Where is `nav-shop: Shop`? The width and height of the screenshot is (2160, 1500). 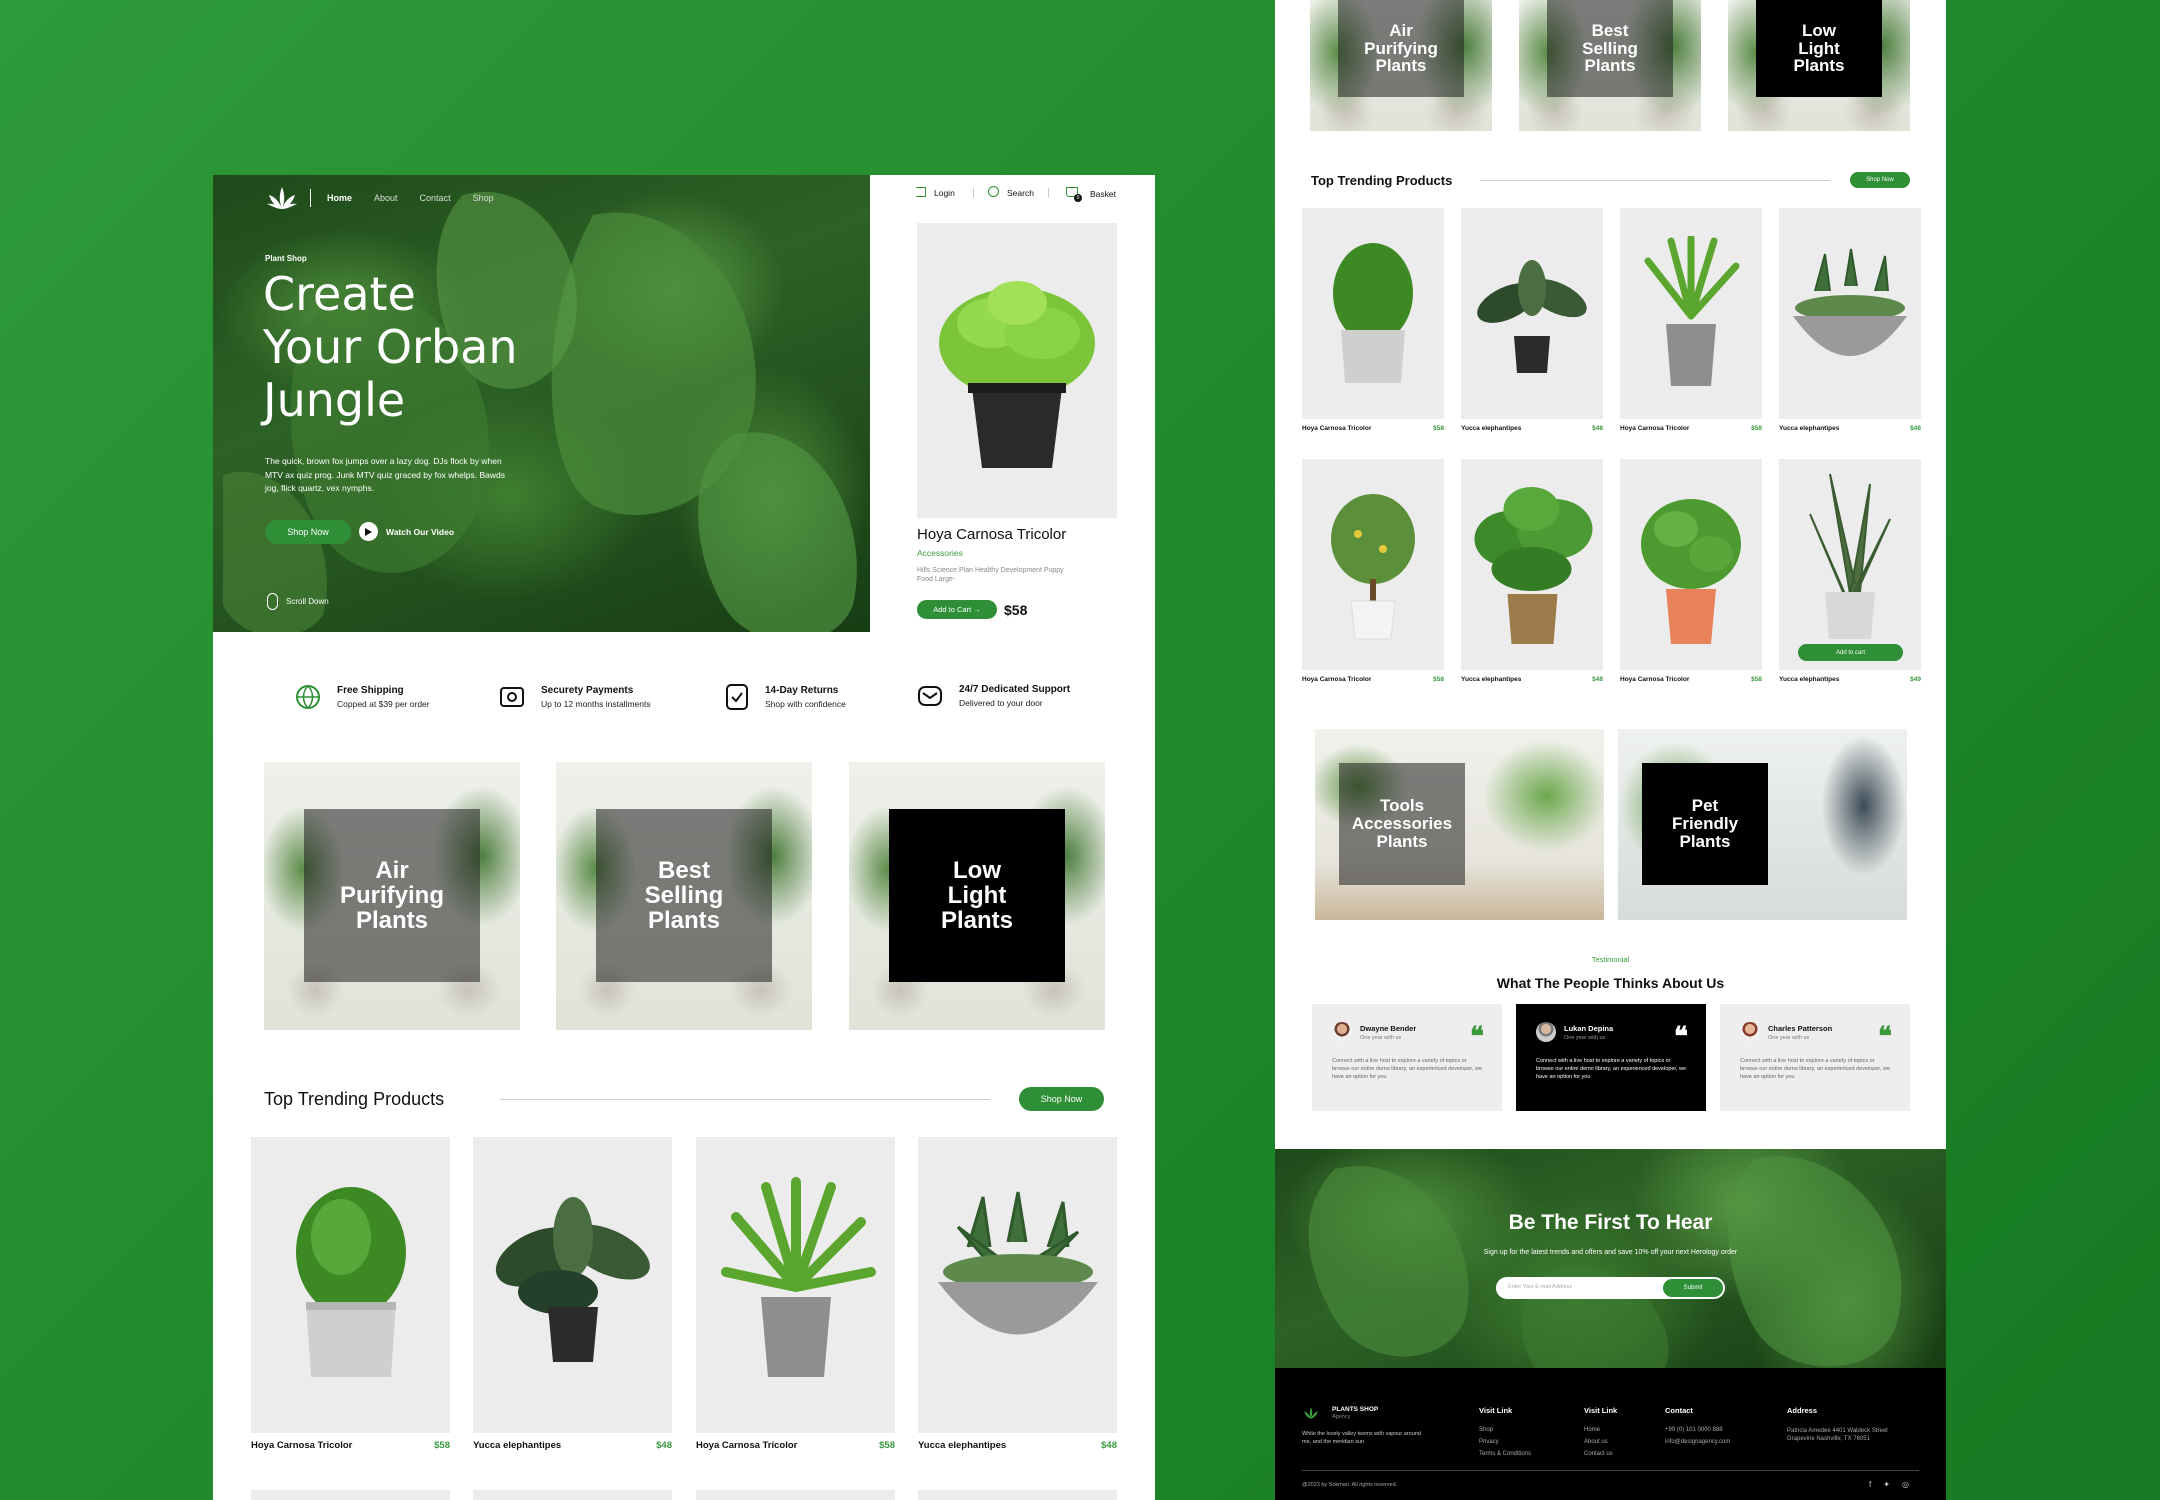 nav-shop: Shop is located at coordinates (483, 198).